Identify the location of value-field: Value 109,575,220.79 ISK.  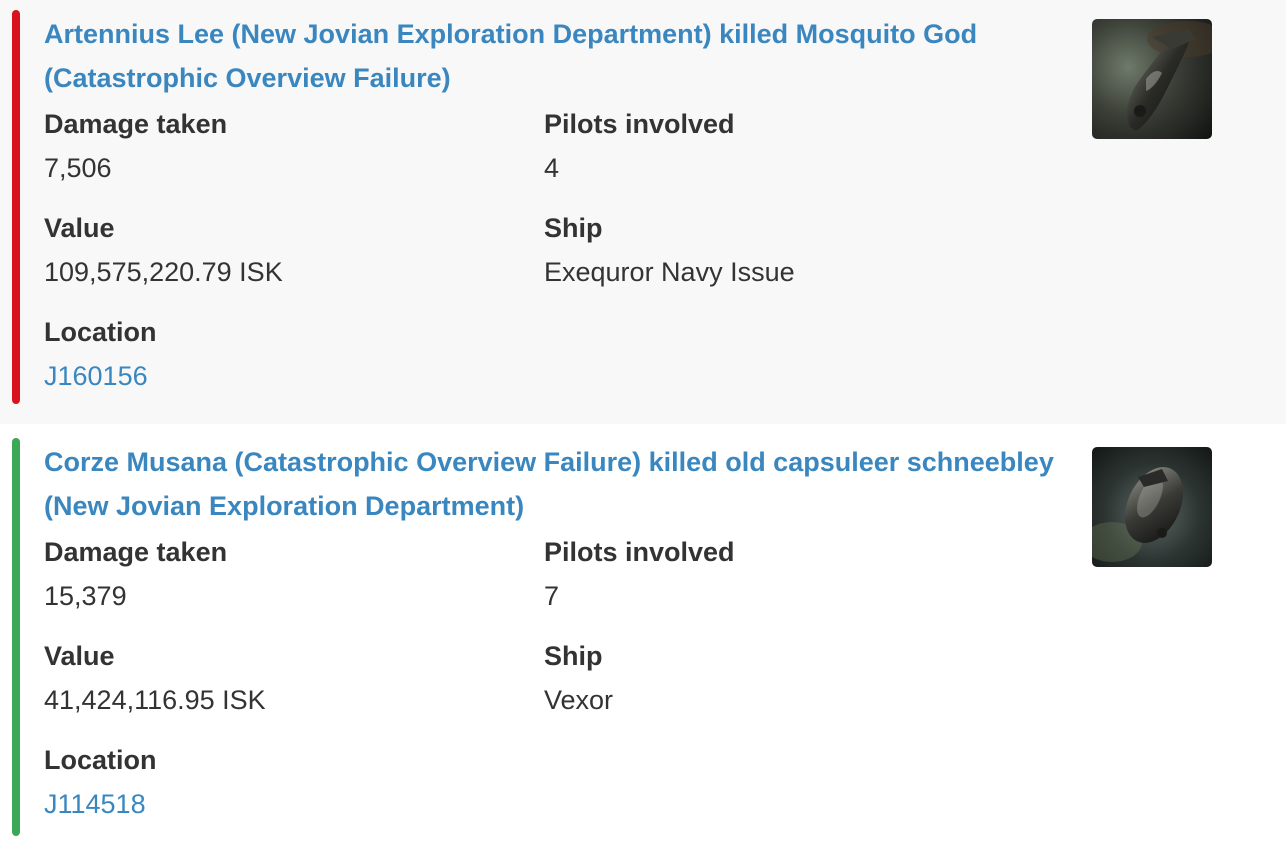
(284, 250).